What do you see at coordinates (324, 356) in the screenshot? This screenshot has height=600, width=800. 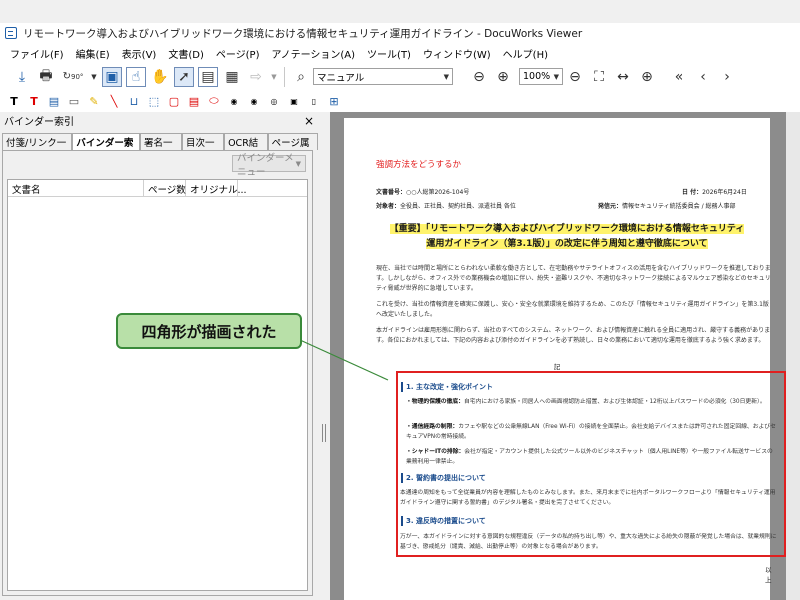 I see `panel-splitter` at bounding box center [324, 356].